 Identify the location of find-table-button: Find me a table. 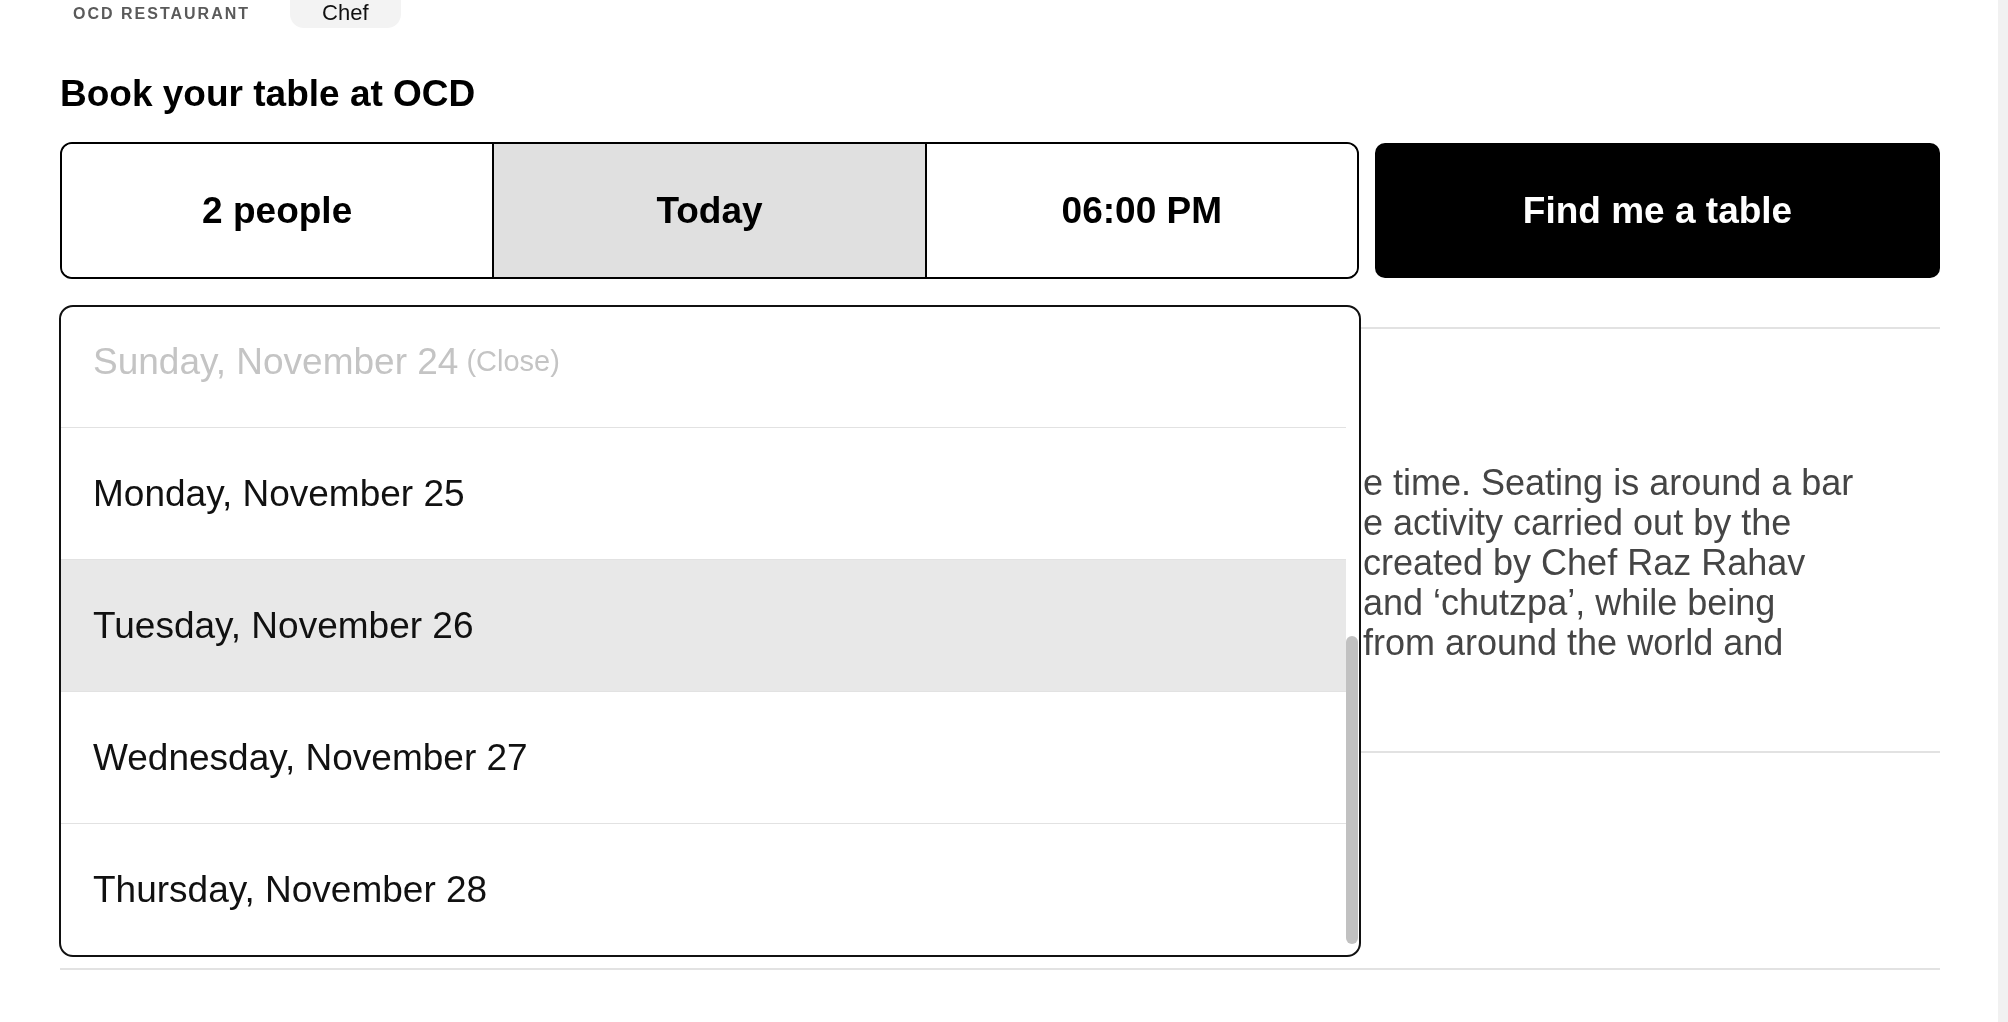
(1657, 210).